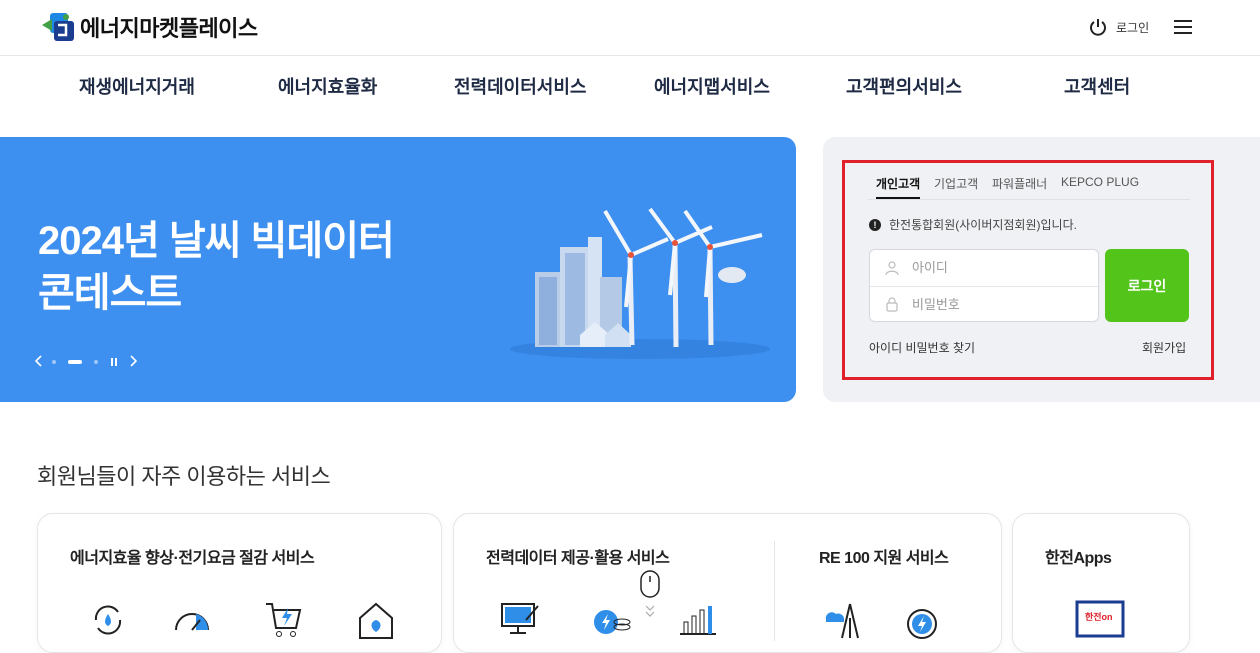  What do you see at coordinates (284, 620) in the screenshot?
I see `cart-energy-icon` at bounding box center [284, 620].